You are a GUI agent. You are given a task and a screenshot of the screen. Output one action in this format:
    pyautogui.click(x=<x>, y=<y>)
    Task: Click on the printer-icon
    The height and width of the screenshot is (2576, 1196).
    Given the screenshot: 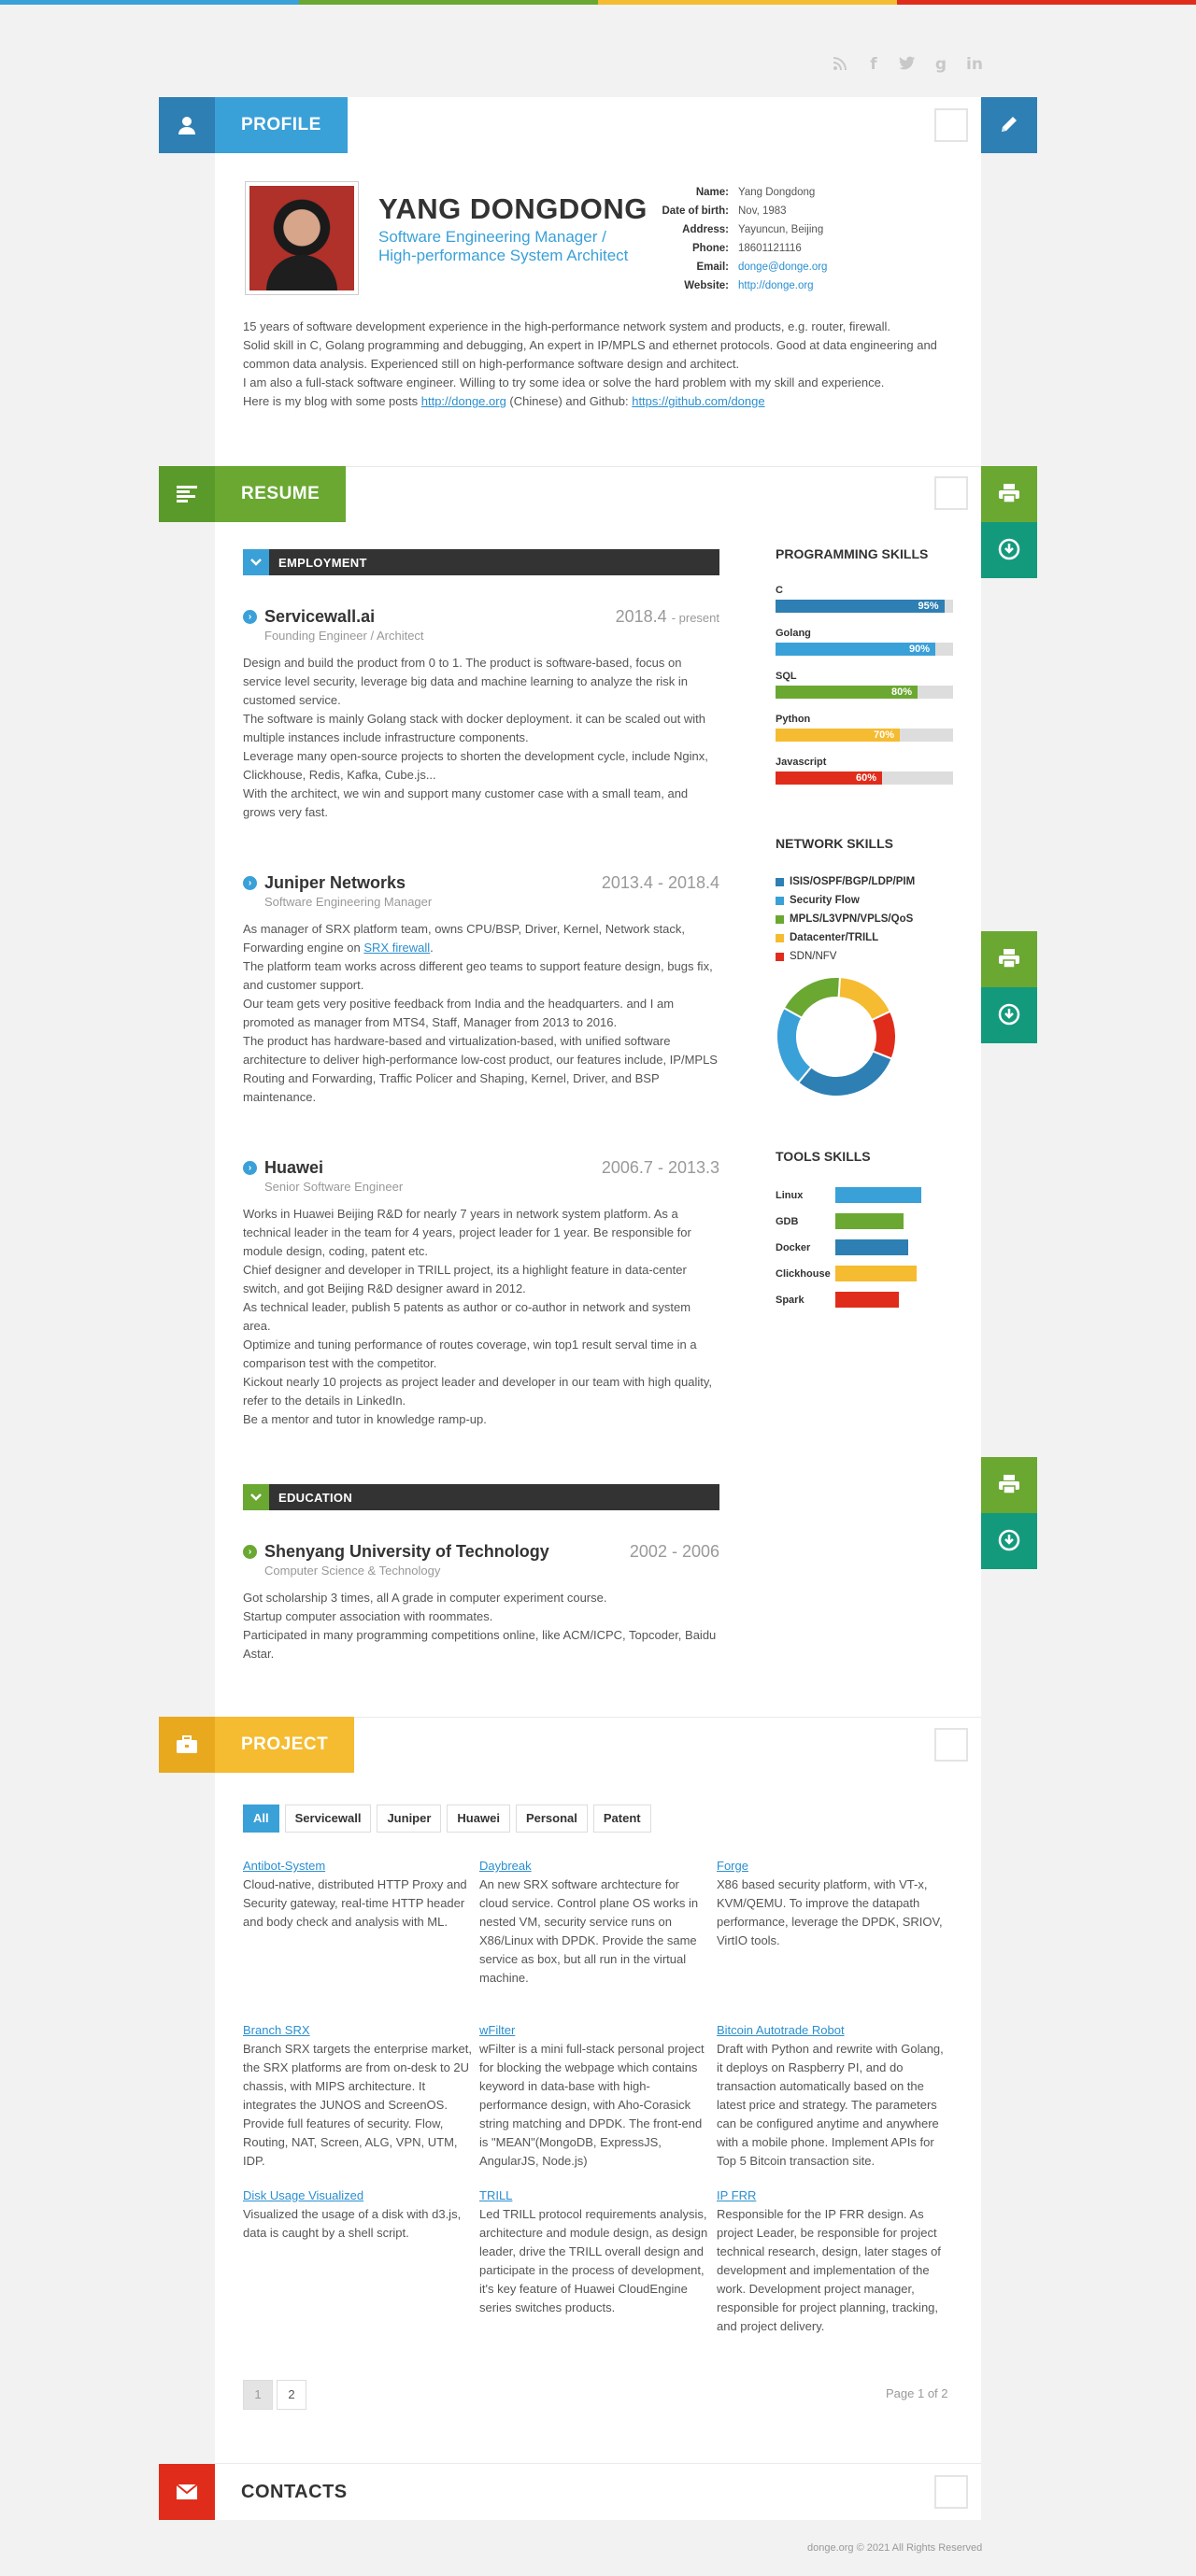 What is the action you would take?
    pyautogui.click(x=1009, y=1485)
    